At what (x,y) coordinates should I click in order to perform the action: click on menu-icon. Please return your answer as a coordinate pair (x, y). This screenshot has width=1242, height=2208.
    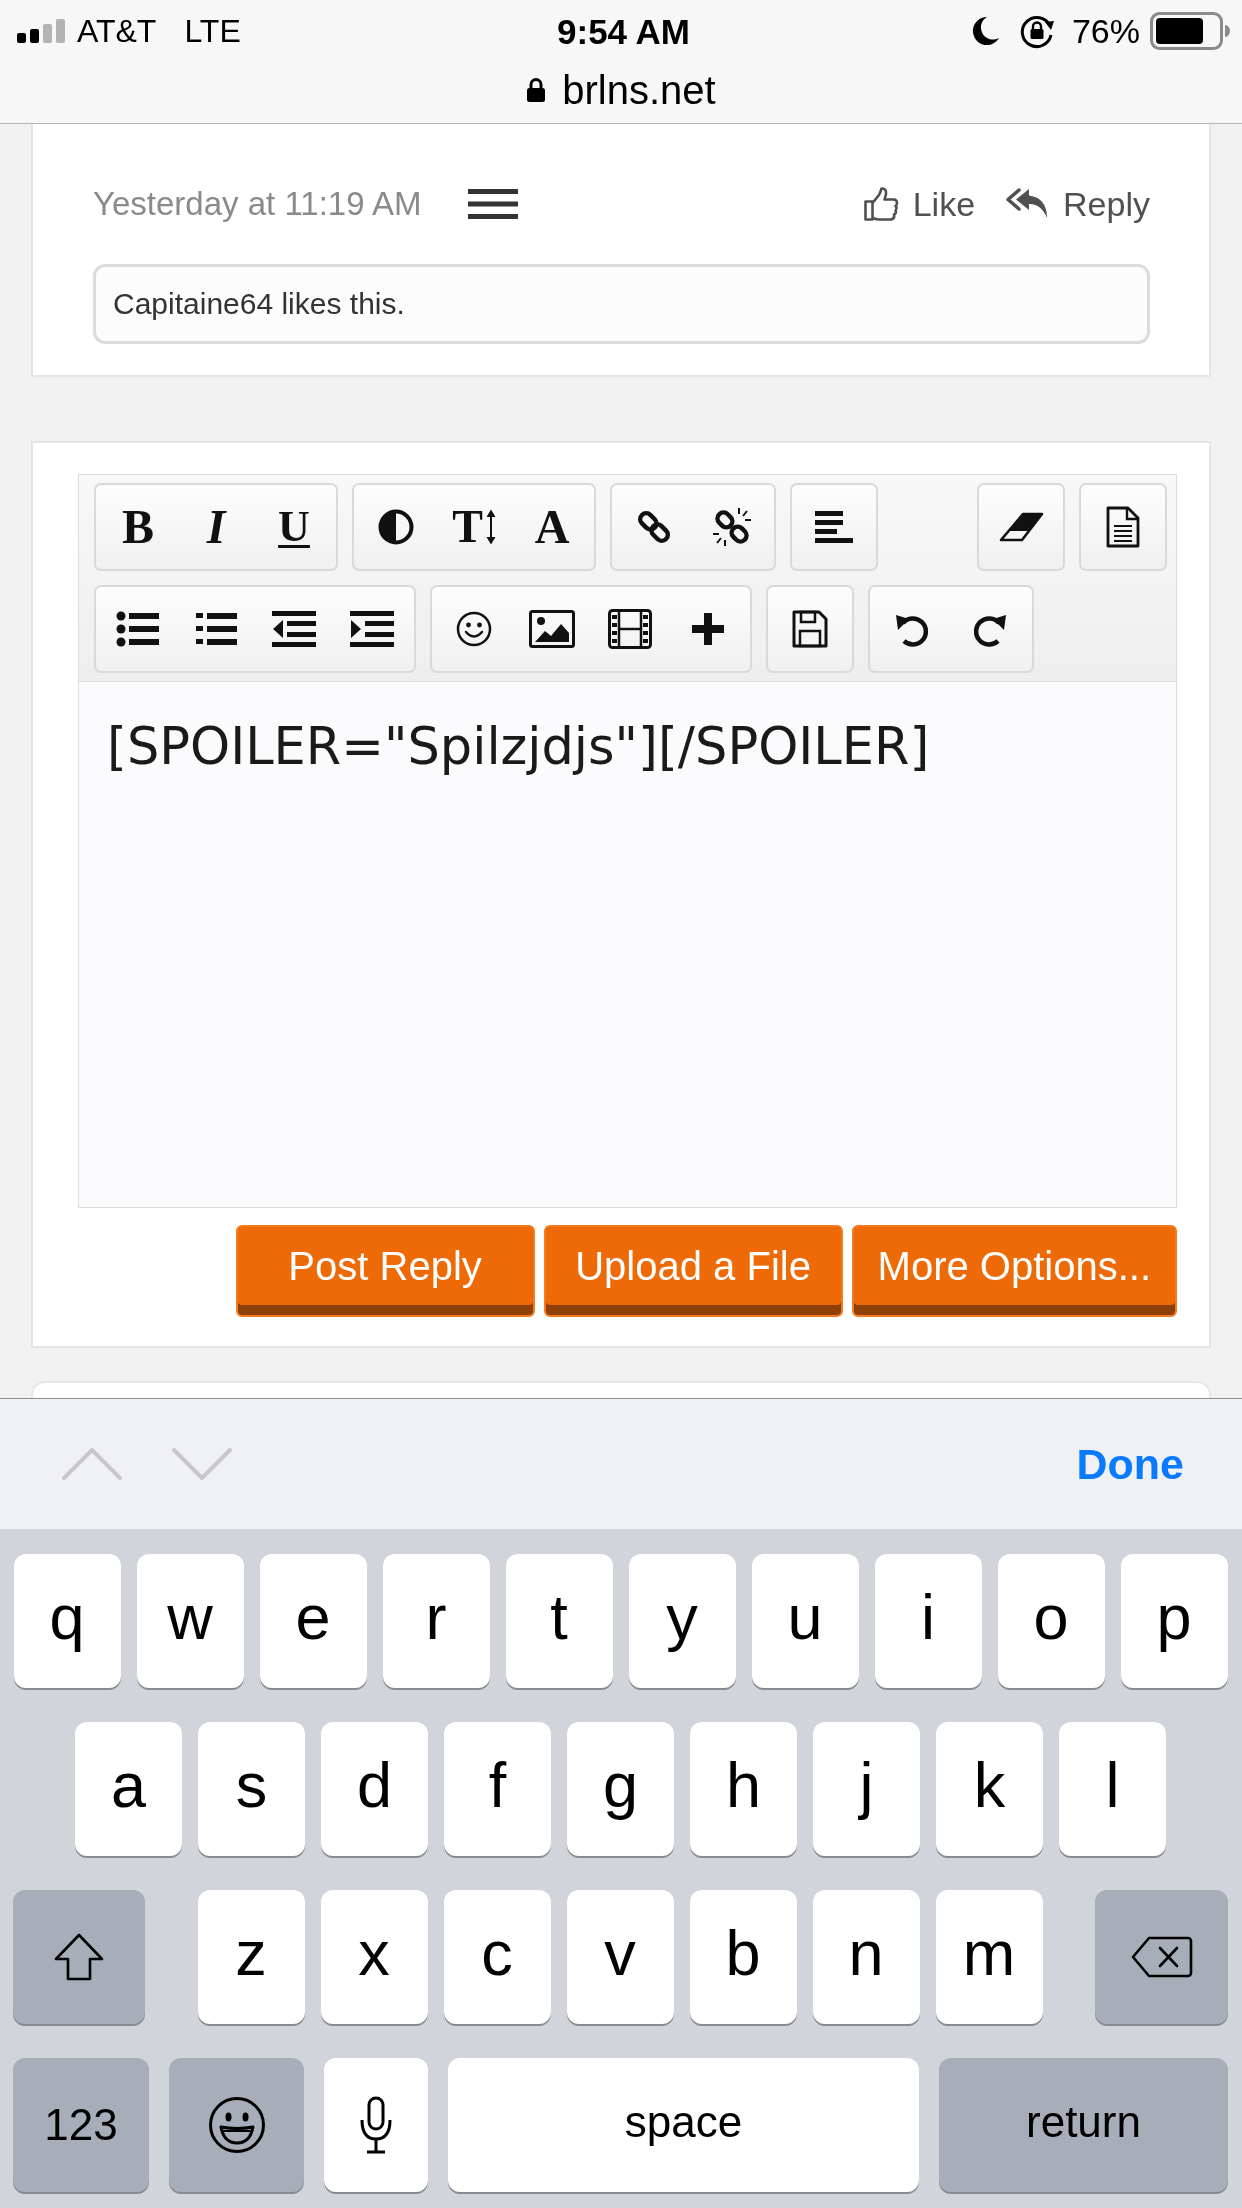
    Looking at the image, I should click on (493, 204).